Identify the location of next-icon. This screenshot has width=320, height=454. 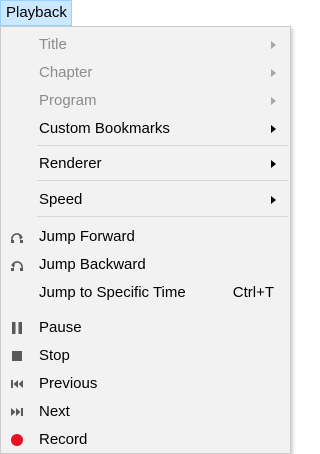
(17, 412).